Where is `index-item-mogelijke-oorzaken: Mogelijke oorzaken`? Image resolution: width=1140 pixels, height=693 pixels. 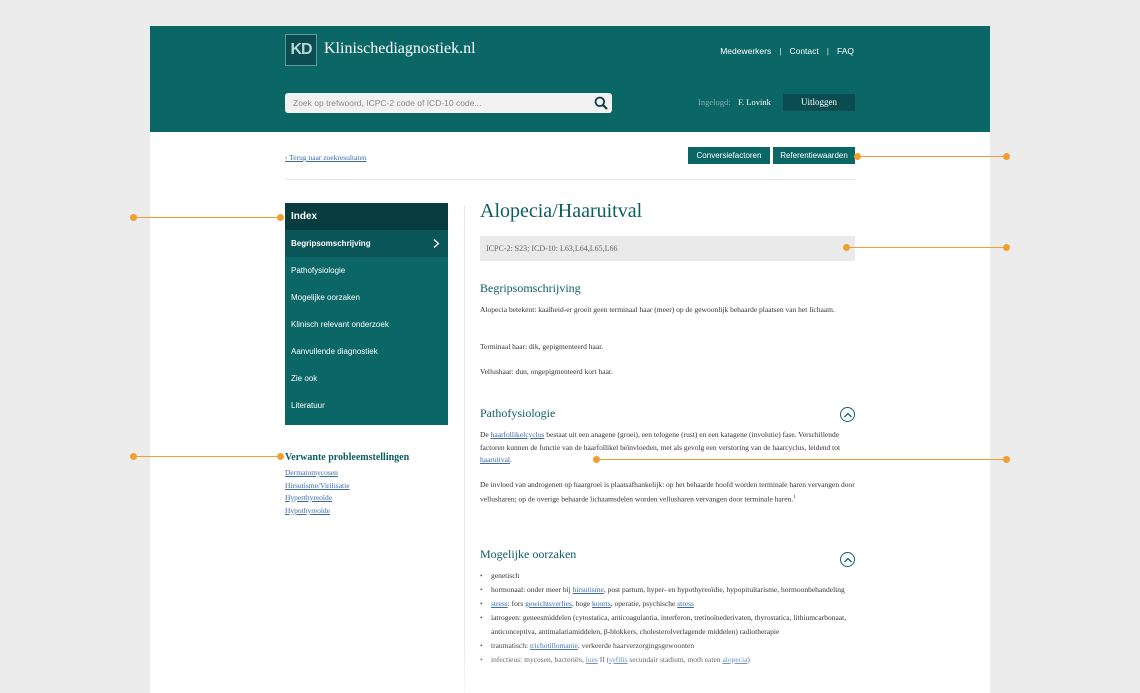 index-item-mogelijke-oorzaken: Mogelijke oorzaken is located at coordinates (366, 297).